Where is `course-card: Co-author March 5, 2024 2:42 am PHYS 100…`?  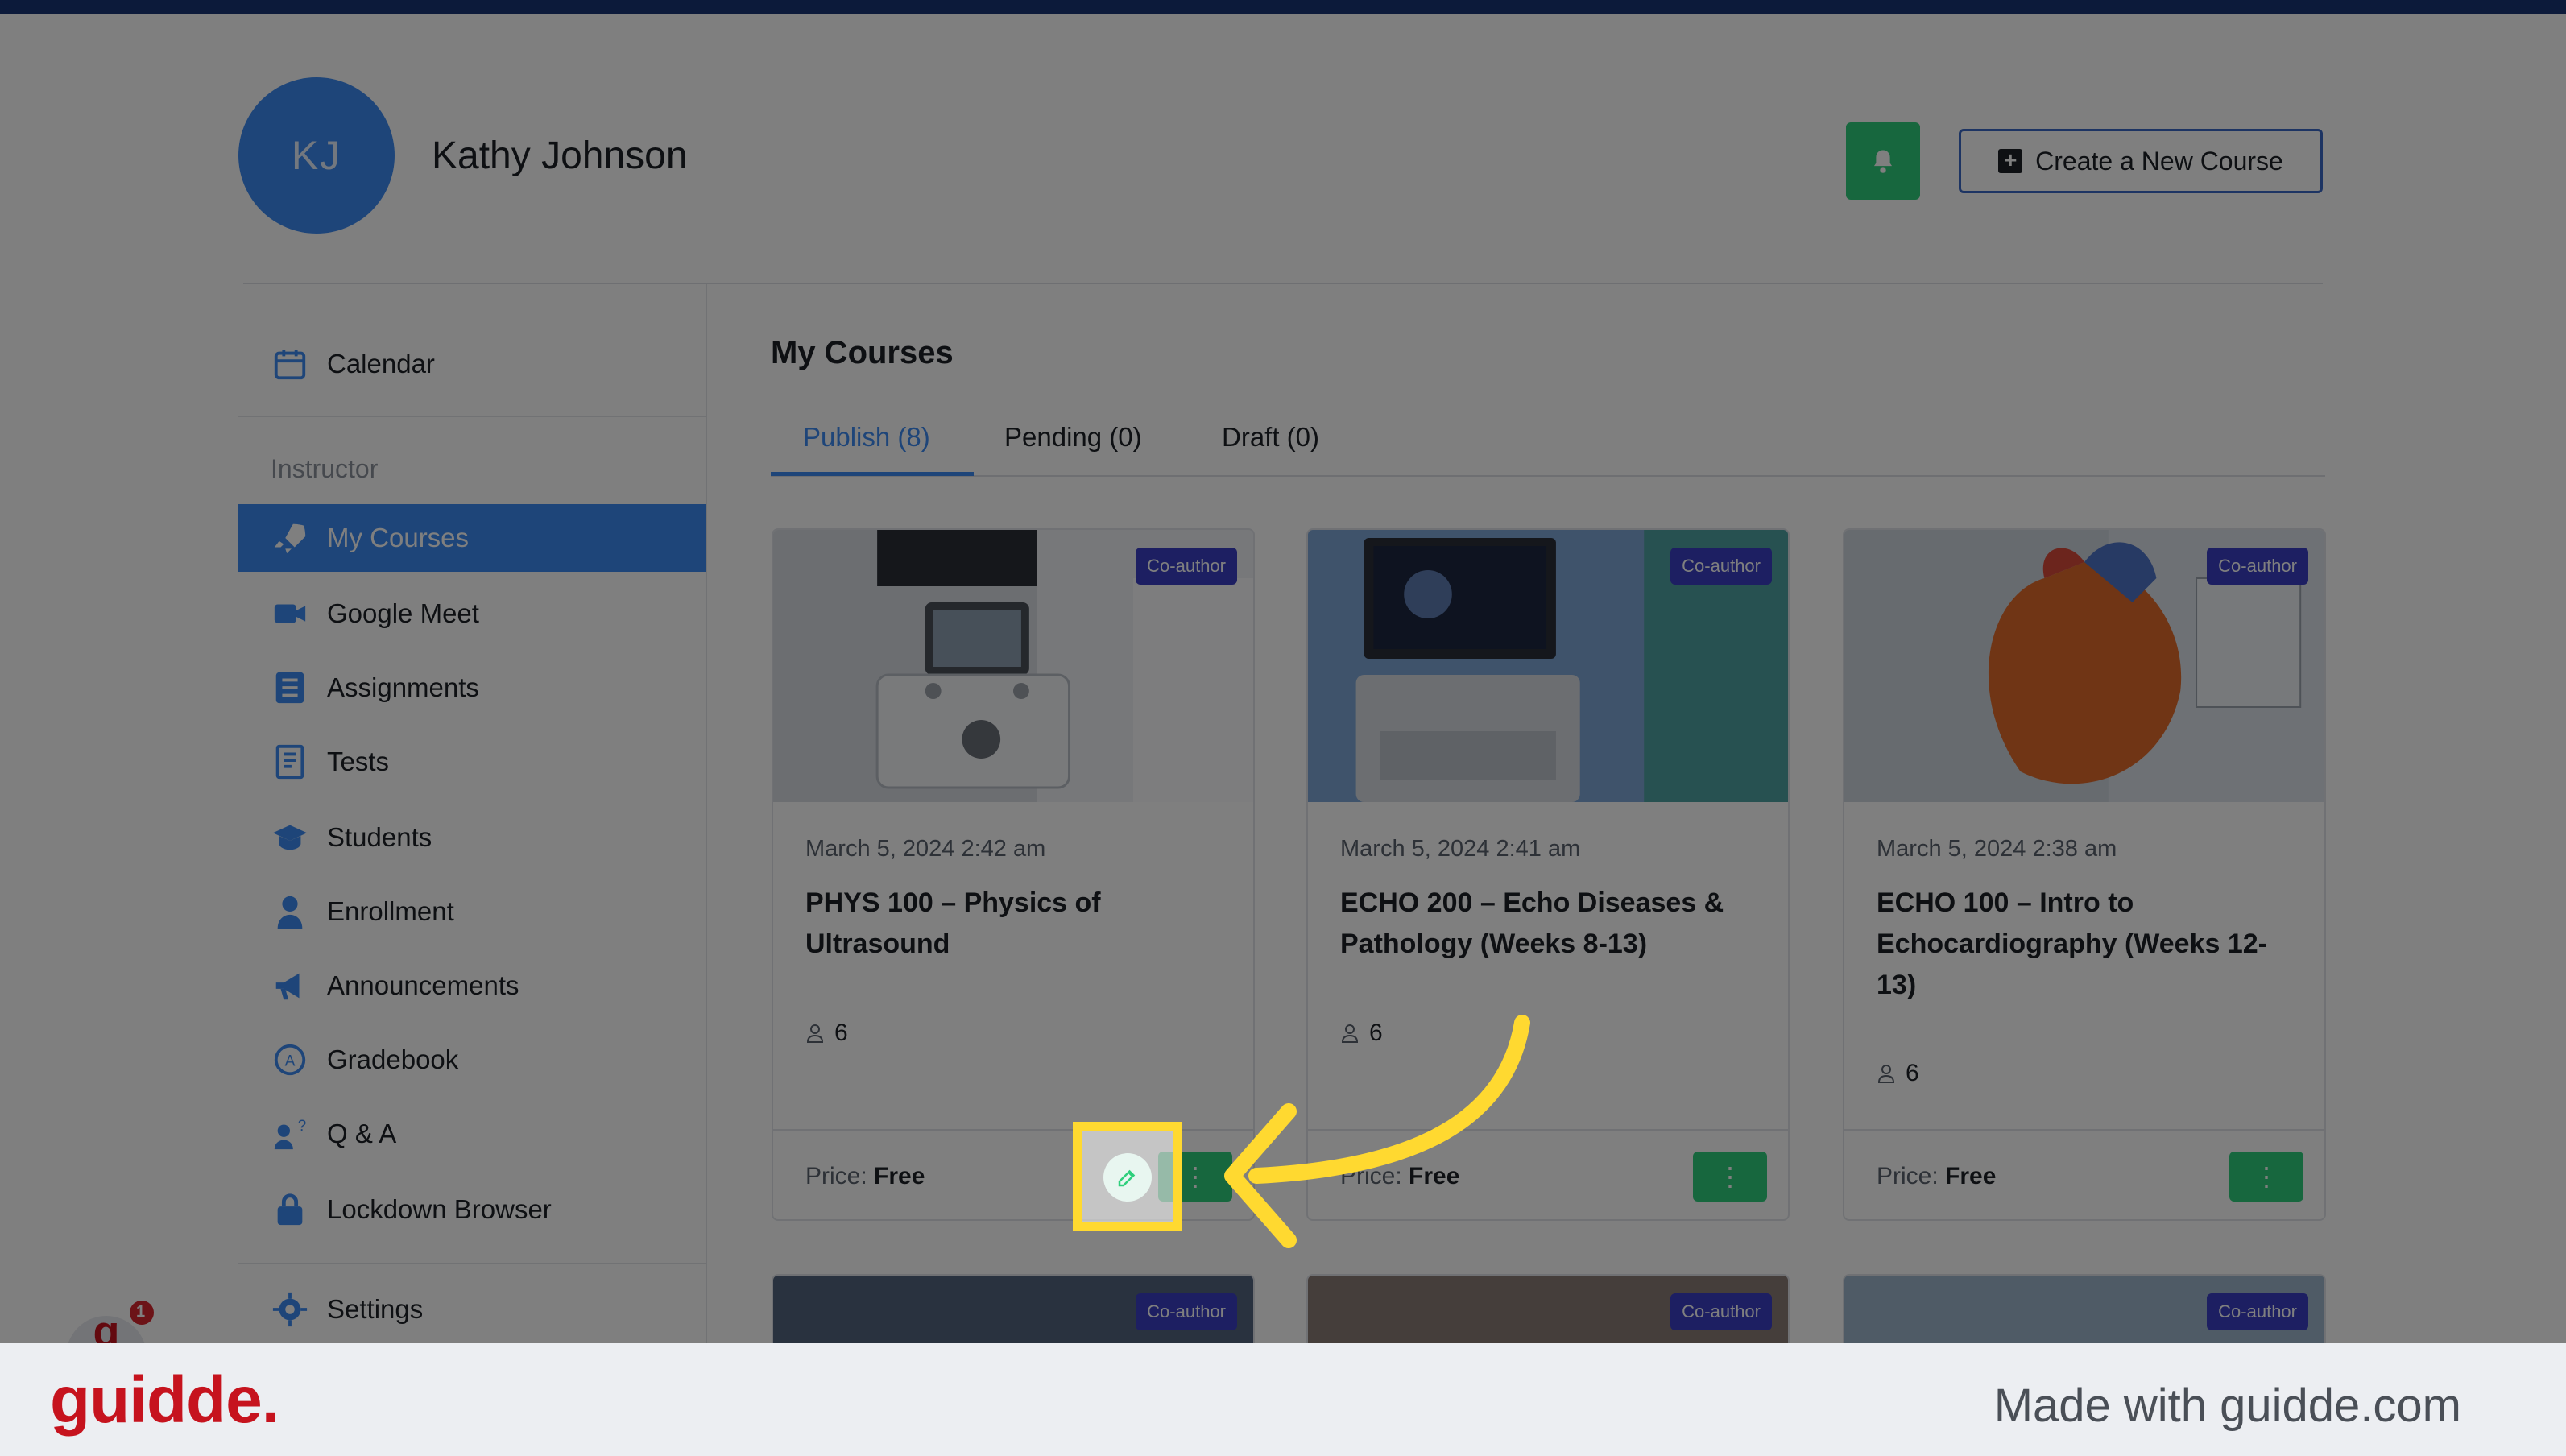
course-card: Co-author March 5, 2024 2:42 am PHYS 100… is located at coordinates (1013, 875).